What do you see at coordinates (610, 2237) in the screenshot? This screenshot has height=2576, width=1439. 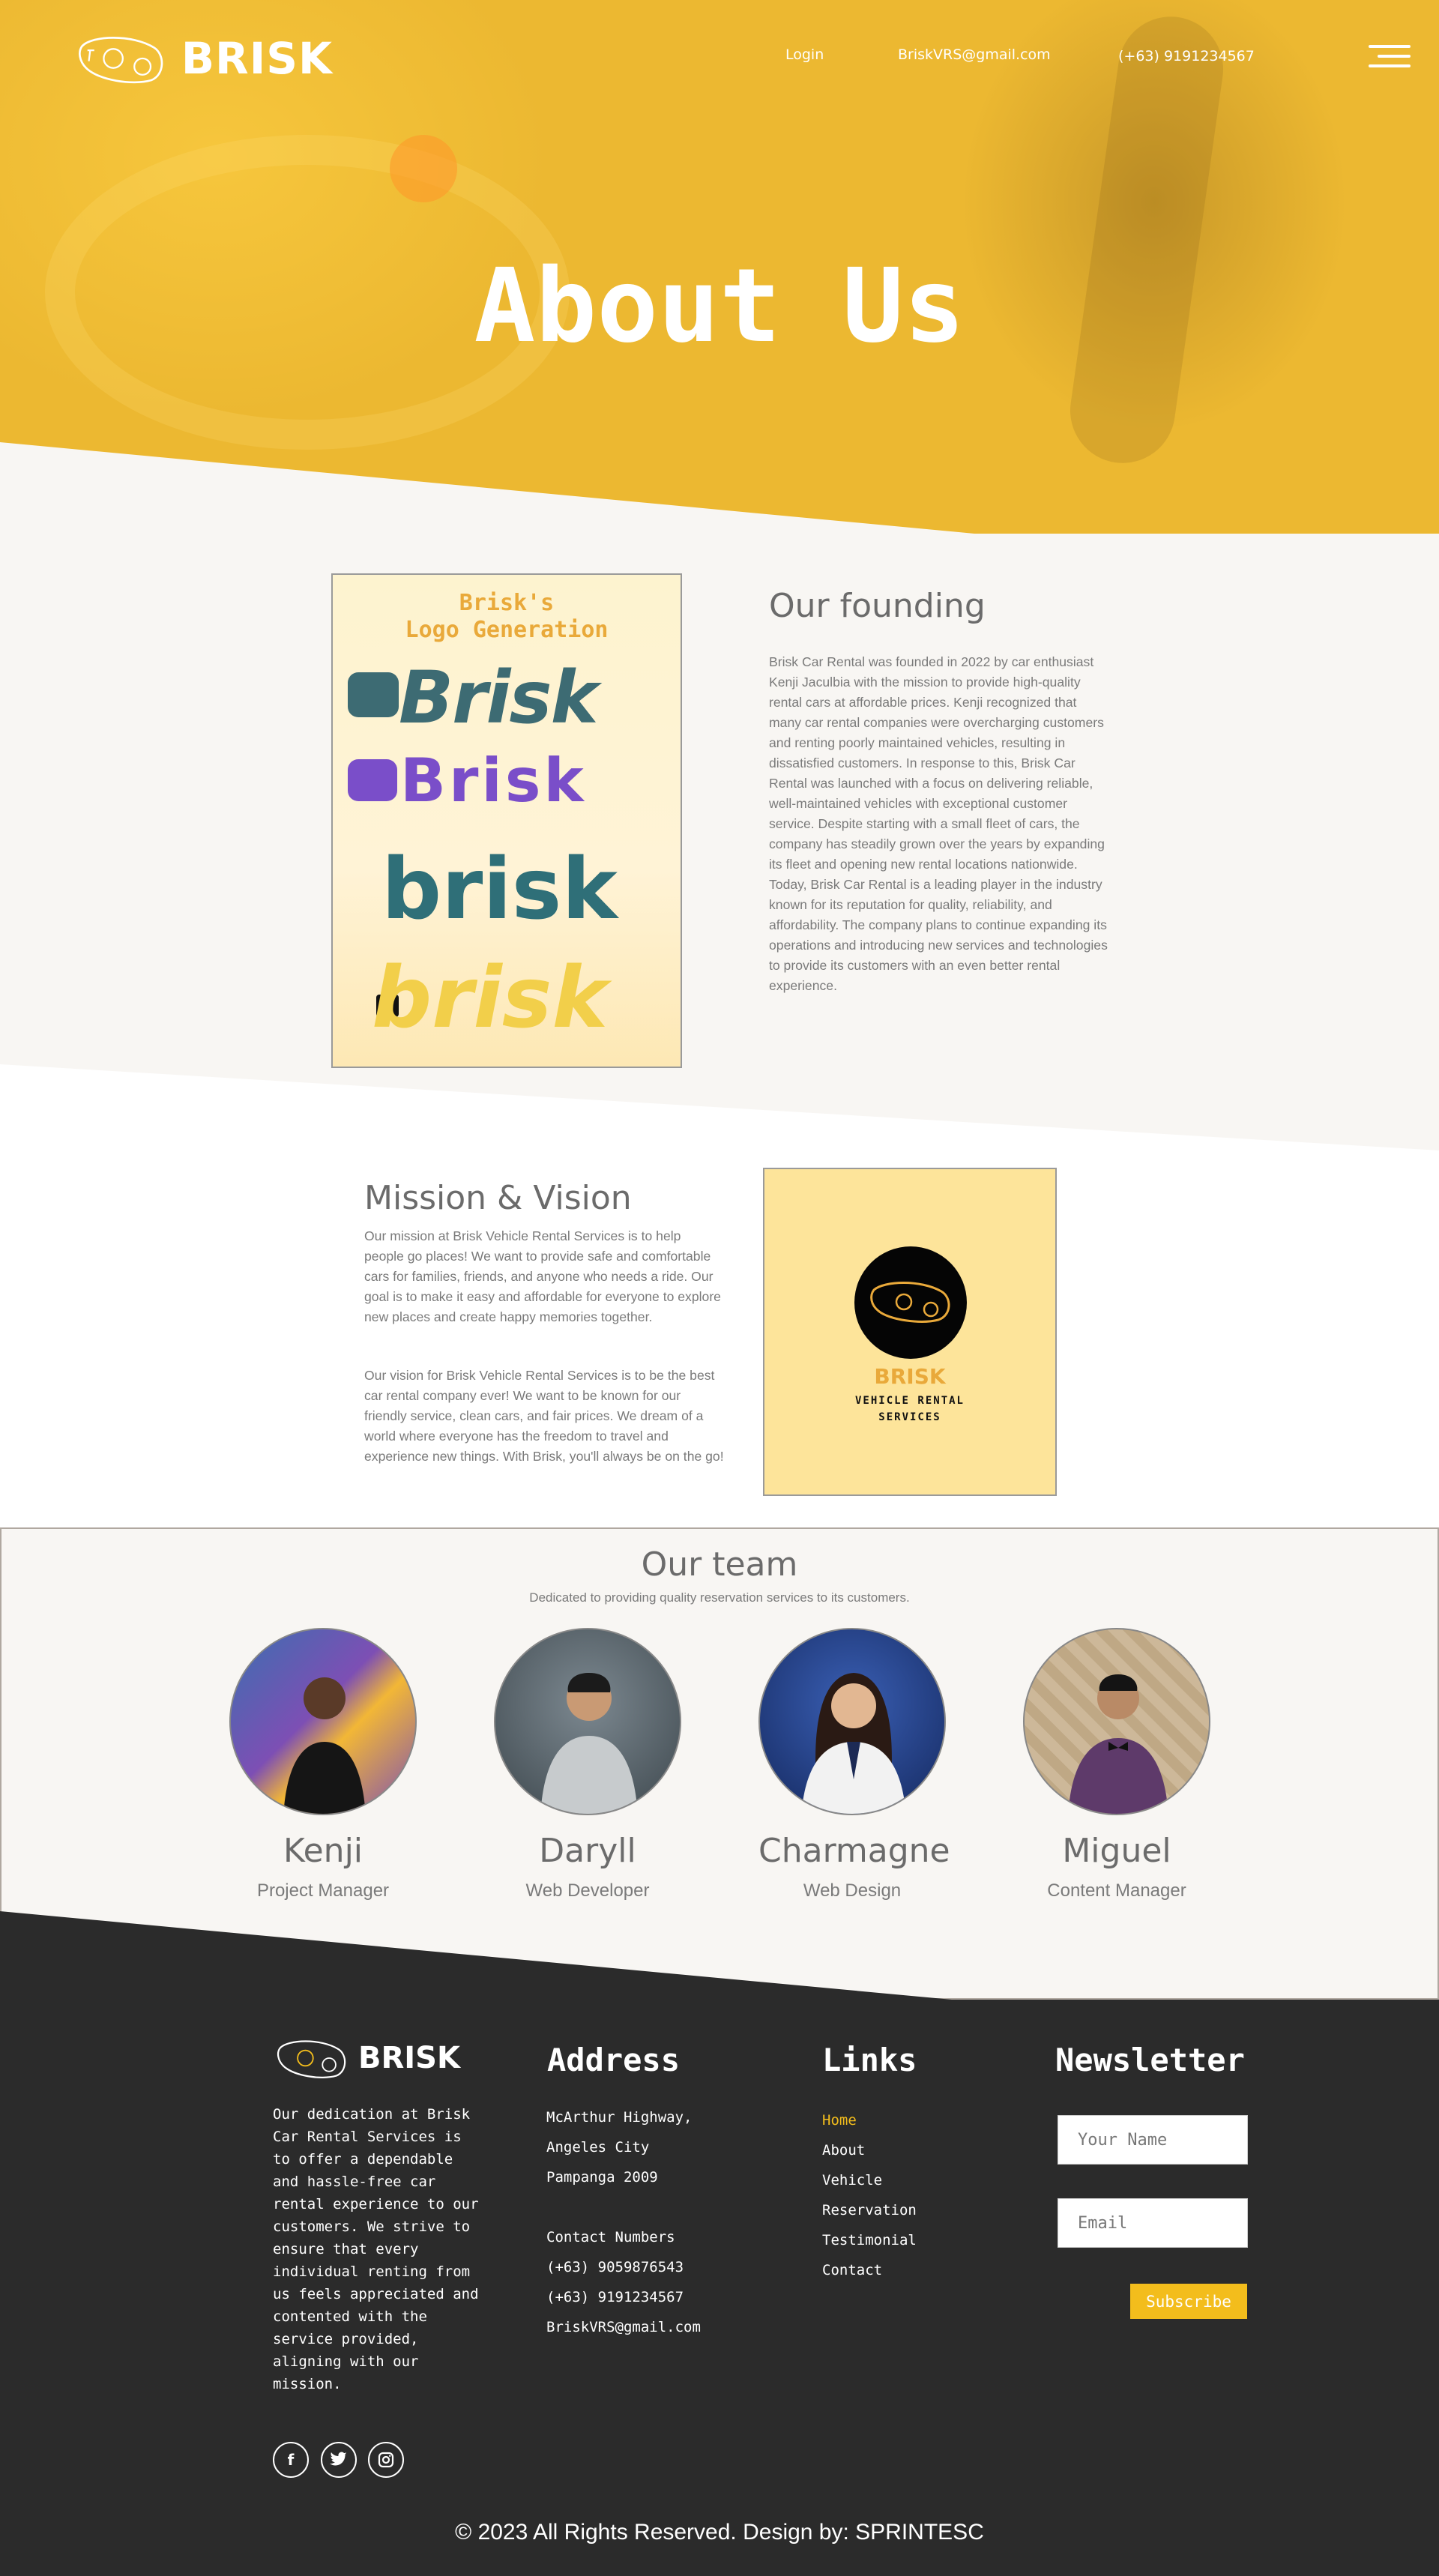 I see `contact-title: Contact Numbers` at bounding box center [610, 2237].